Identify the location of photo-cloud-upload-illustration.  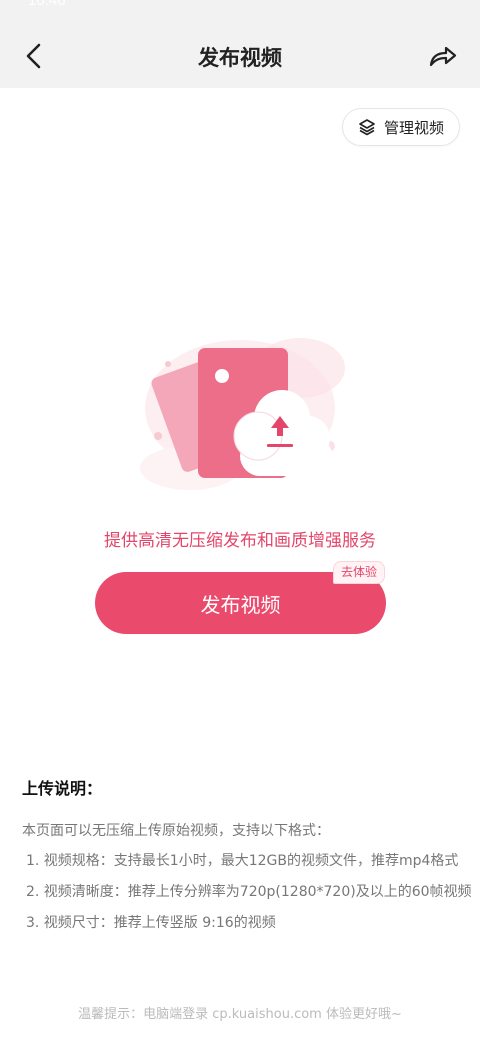
(242, 414).